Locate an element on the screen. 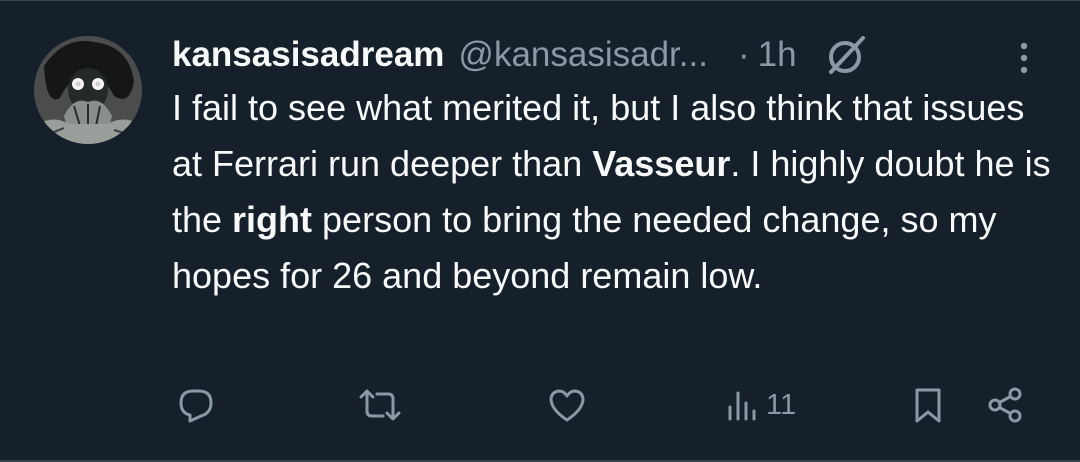  retweet-button is located at coordinates (380, 405).